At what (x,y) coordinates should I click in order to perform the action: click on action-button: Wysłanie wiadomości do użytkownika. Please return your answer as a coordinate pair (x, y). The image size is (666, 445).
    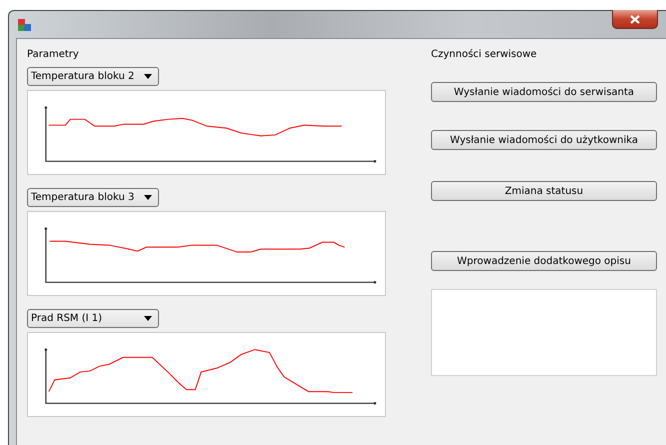
    Looking at the image, I should click on (544, 140).